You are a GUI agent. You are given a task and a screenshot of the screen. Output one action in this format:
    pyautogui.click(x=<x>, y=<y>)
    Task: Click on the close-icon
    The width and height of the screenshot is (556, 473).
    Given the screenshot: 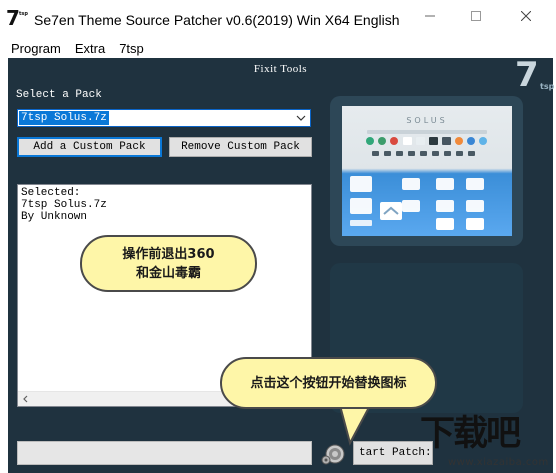 What is the action you would take?
    pyautogui.click(x=526, y=16)
    